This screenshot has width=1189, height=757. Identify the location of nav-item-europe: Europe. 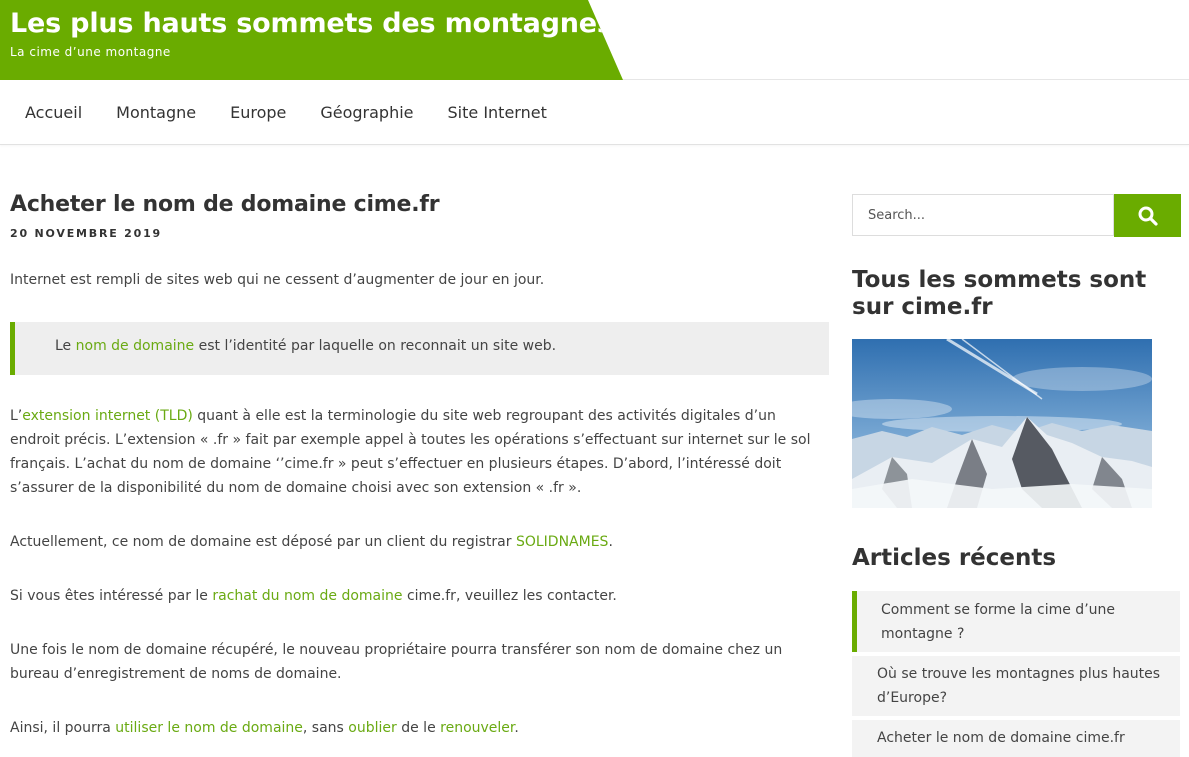
(258, 112).